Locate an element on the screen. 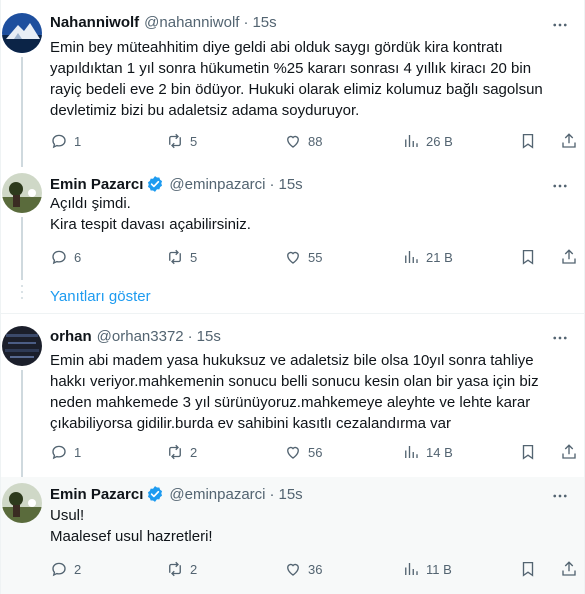  display-name: Nahanniwolf is located at coordinates (94, 22).